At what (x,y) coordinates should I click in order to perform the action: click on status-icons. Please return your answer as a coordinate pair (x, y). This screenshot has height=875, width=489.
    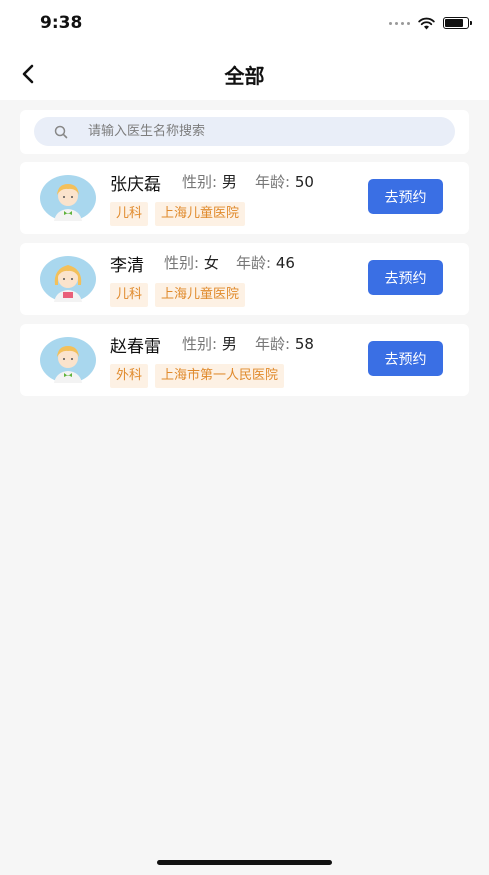
    Looking at the image, I should click on (430, 23).